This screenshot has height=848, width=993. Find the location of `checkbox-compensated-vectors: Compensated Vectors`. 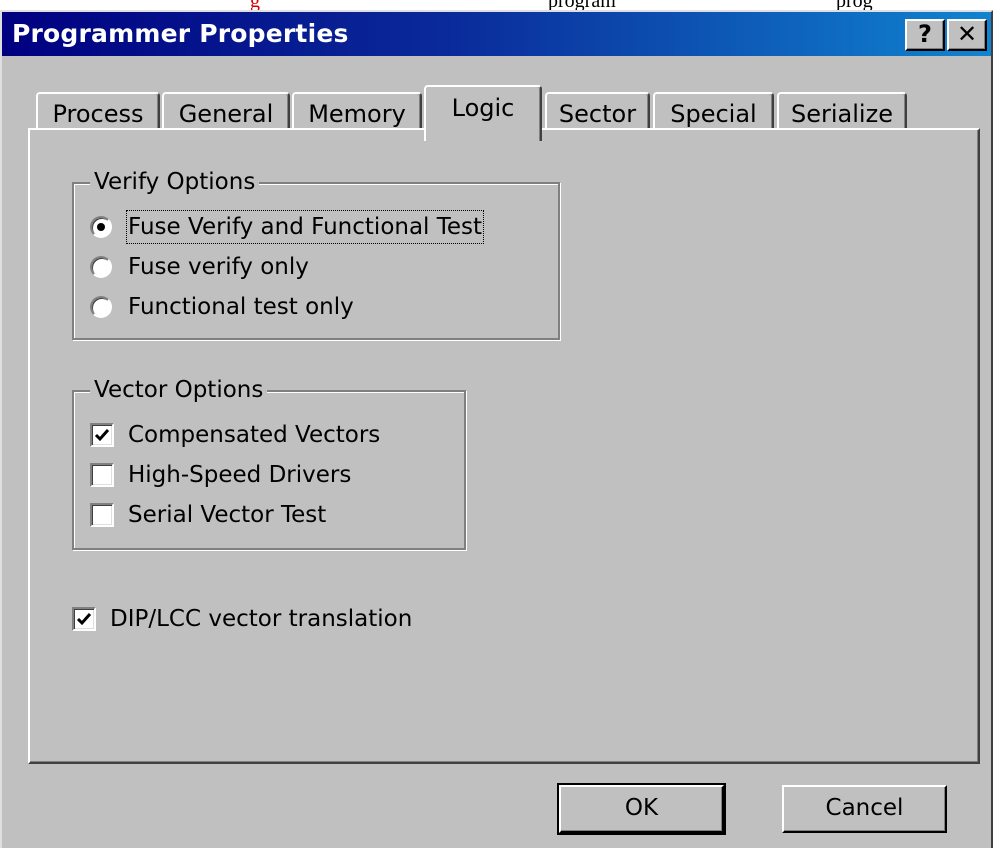

checkbox-compensated-vectors: Compensated Vectors is located at coordinates (263, 435).